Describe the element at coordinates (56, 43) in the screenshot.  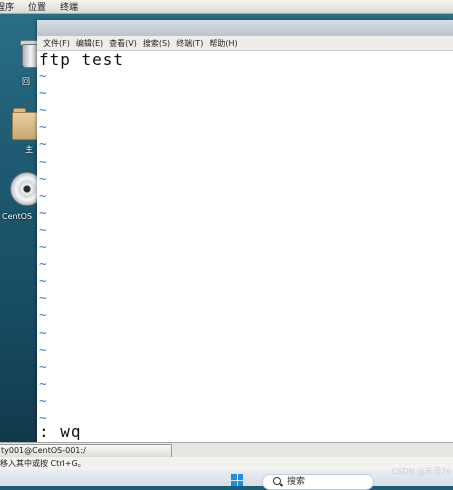
I see `menu-file: 文件(F)` at that location.